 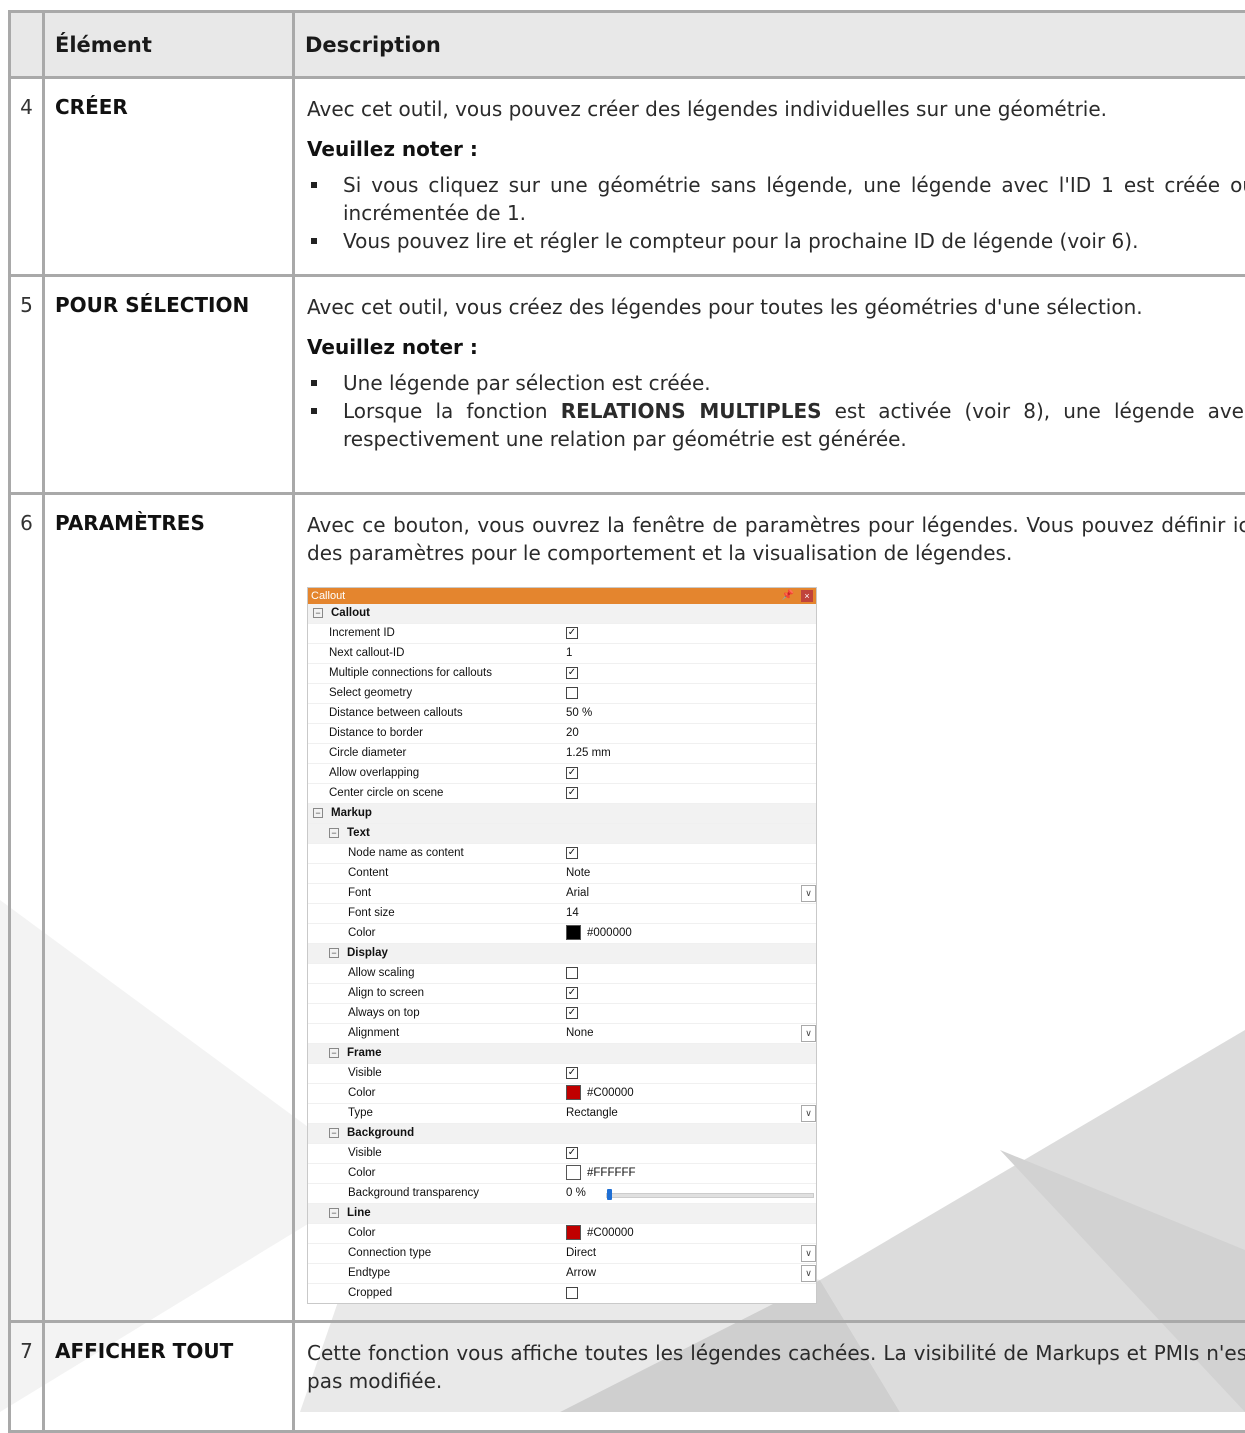 I want to click on multi-connections-checkbox: ✓, so click(x=572, y=673).